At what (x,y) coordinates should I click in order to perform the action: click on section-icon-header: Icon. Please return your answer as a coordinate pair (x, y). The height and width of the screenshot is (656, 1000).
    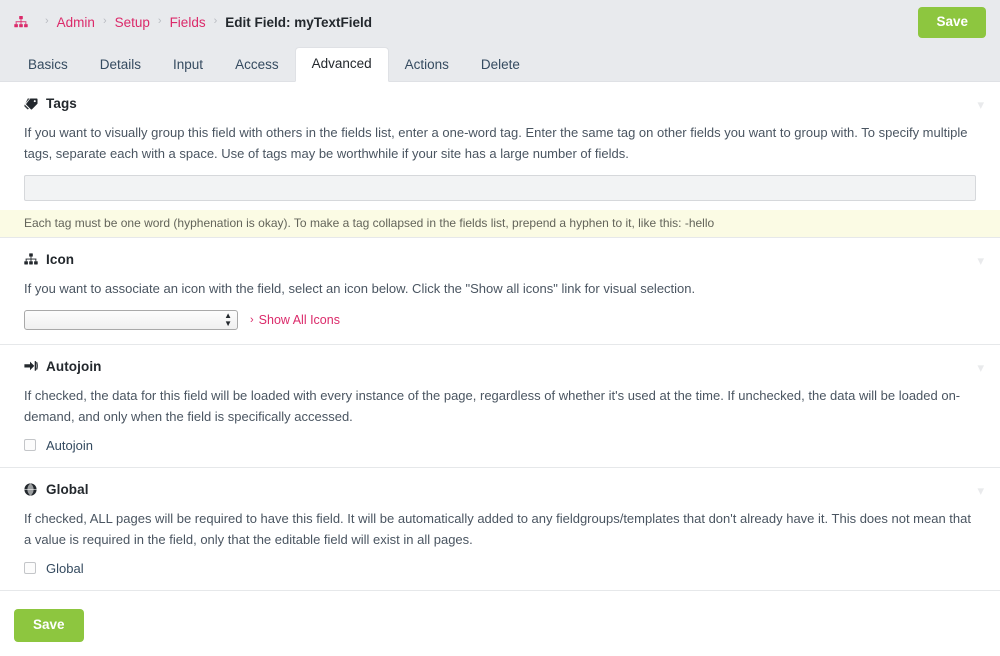
    Looking at the image, I should click on (505, 259).